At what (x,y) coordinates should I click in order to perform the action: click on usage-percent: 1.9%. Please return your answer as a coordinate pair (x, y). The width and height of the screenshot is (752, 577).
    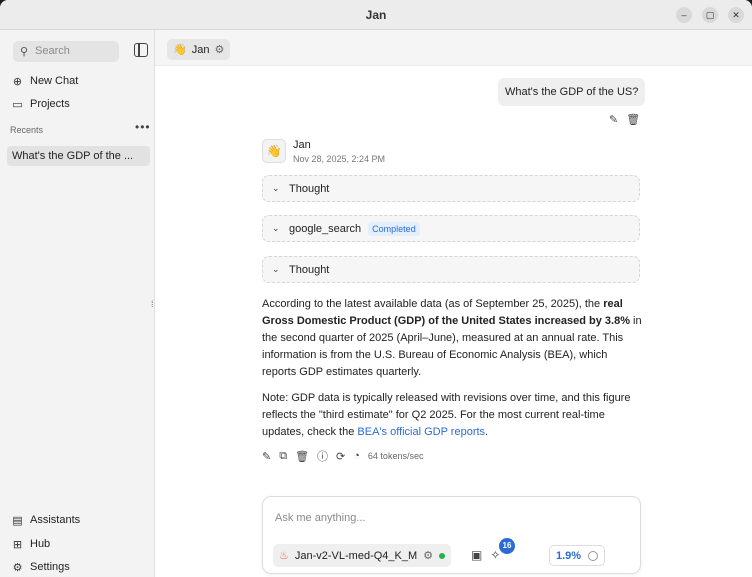
    Looking at the image, I should click on (568, 555).